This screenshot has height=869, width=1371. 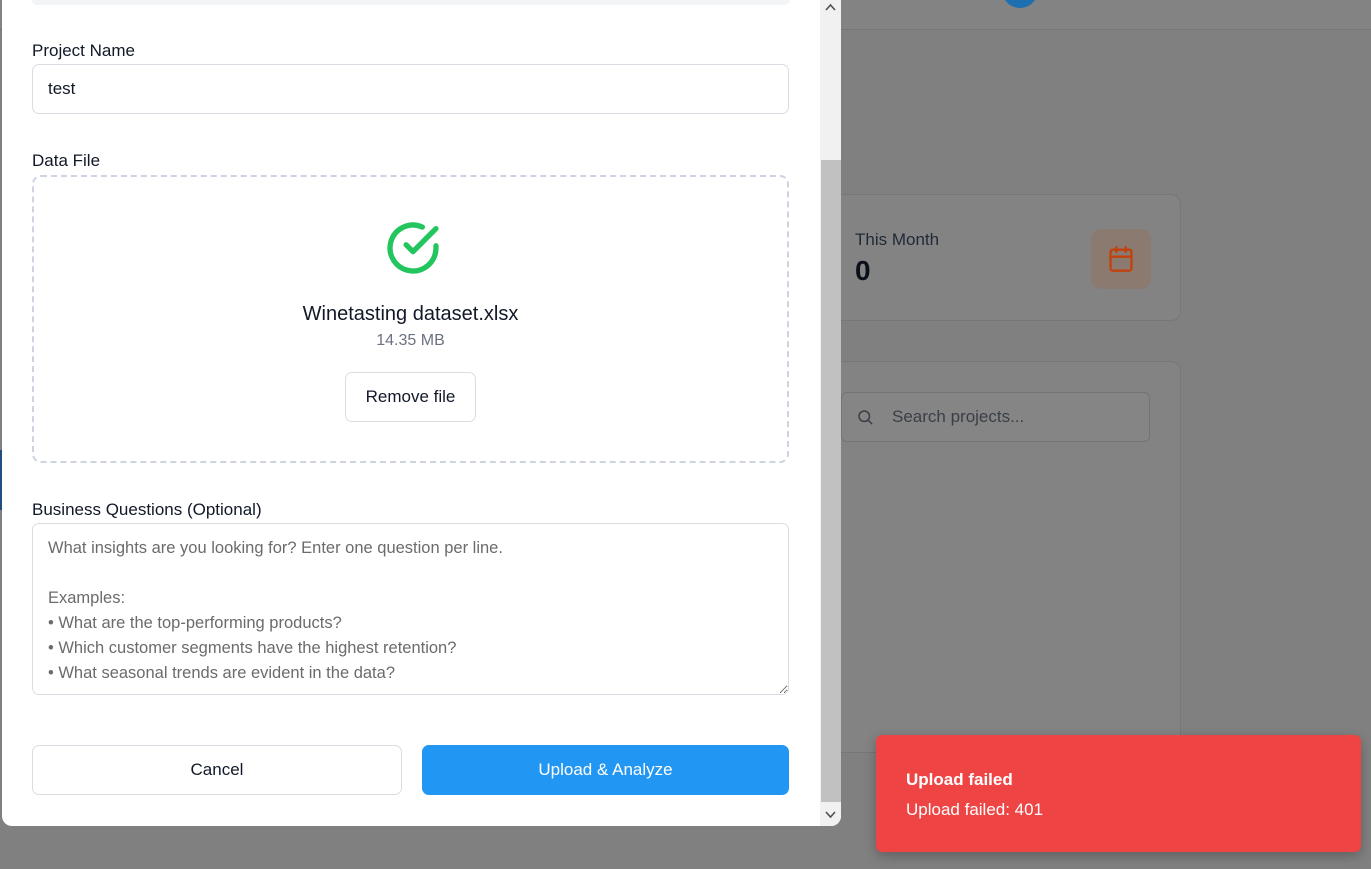 What do you see at coordinates (410, 89) in the screenshot?
I see `project-name-input` at bounding box center [410, 89].